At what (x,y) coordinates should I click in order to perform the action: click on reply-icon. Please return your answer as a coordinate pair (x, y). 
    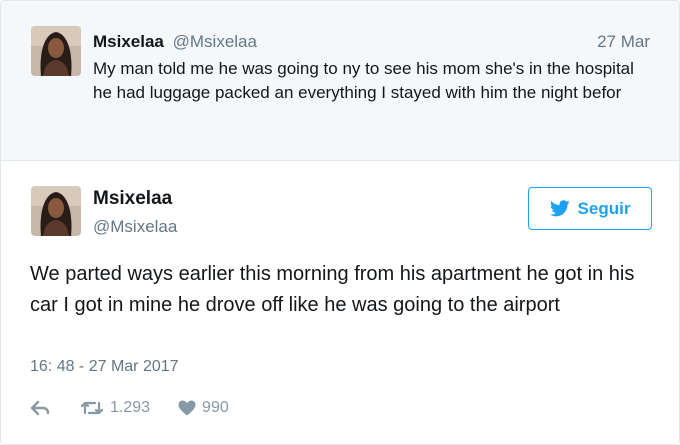
    Looking at the image, I should click on (40, 408).